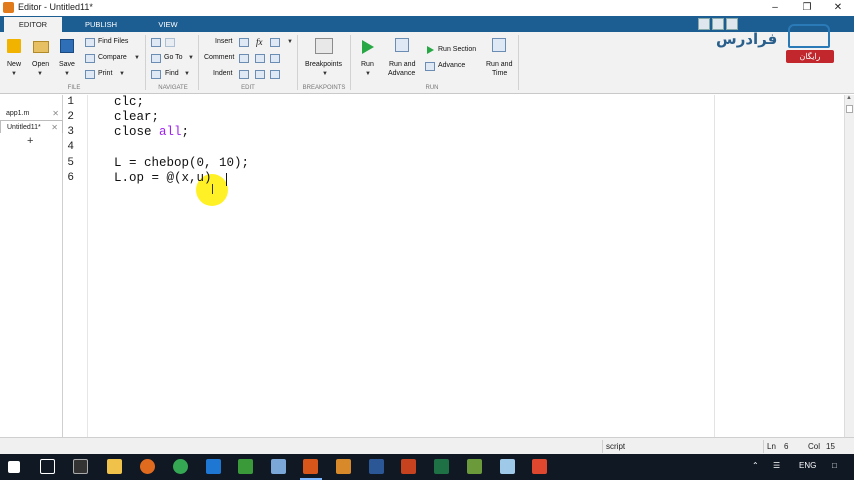  Describe the element at coordinates (616, 446) in the screenshot. I see `status-file-type: script` at that location.